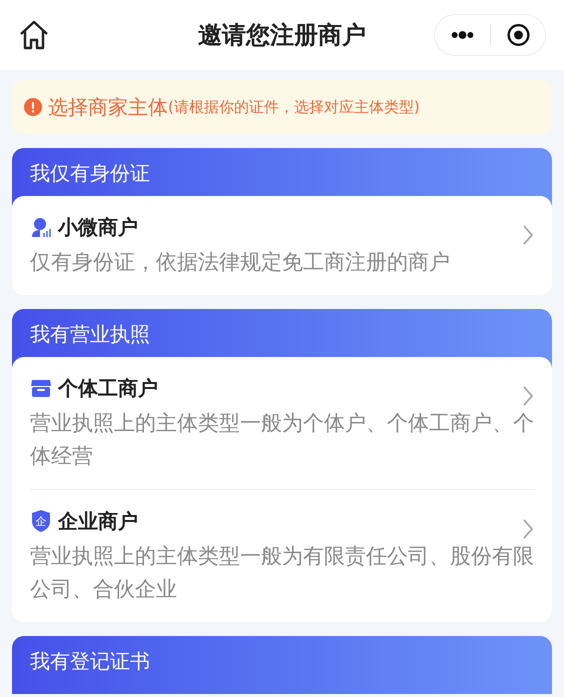  Describe the element at coordinates (98, 521) in the screenshot. I see `option-title: 企业商户` at that location.